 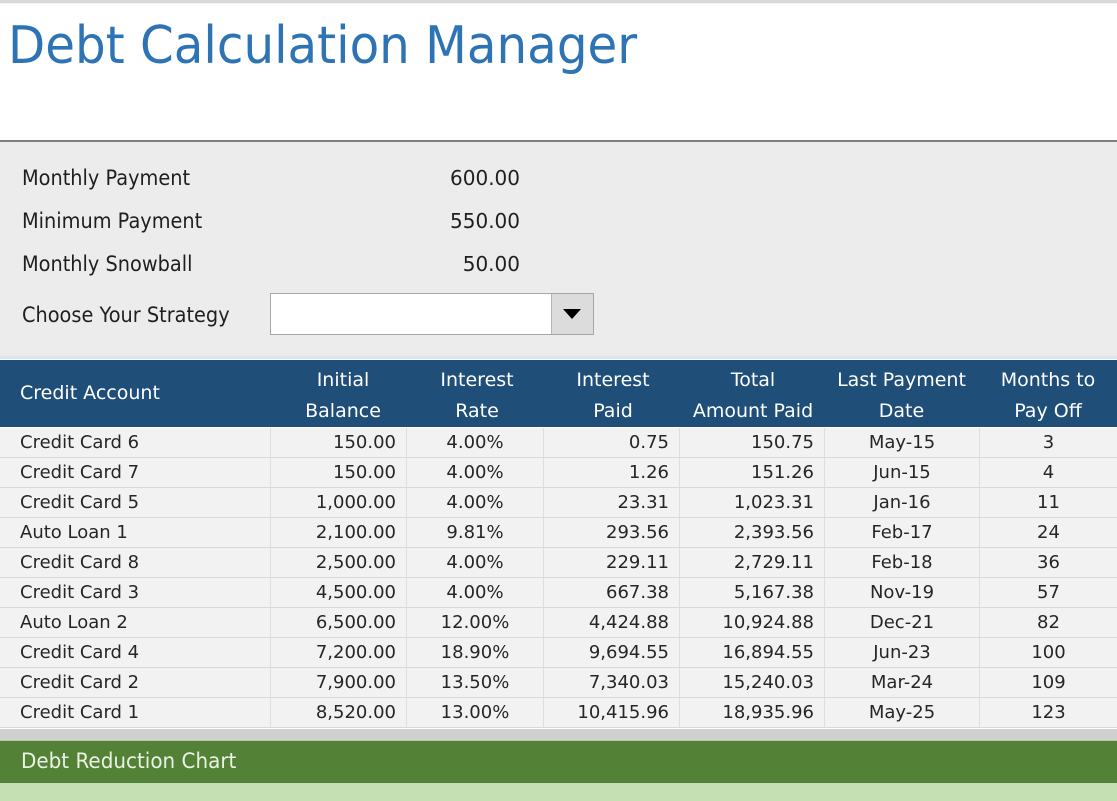 I want to click on cell-months-to-pay-off: 57, so click(x=1048, y=592).